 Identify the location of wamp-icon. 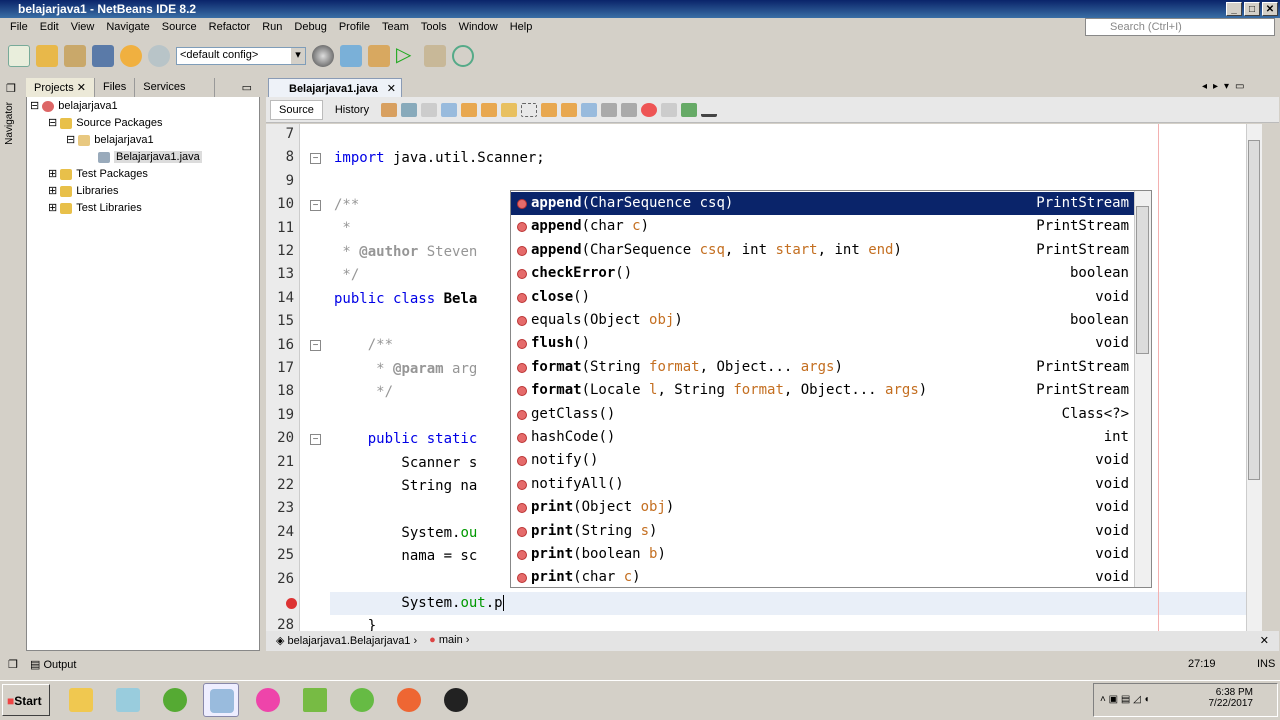
(268, 700).